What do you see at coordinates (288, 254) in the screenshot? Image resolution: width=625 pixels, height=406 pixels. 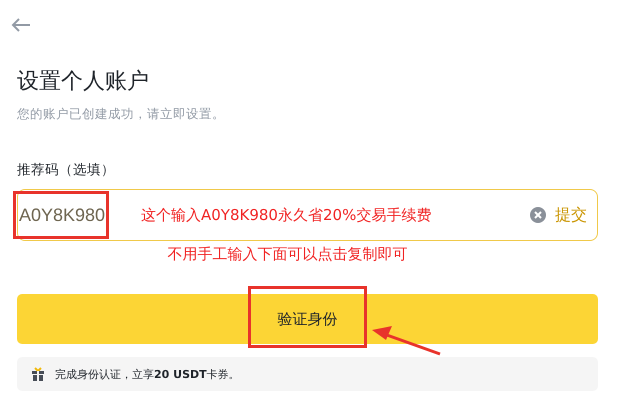 I see `annotation-text: 不用手工输入下面可以点击复制即可` at bounding box center [288, 254].